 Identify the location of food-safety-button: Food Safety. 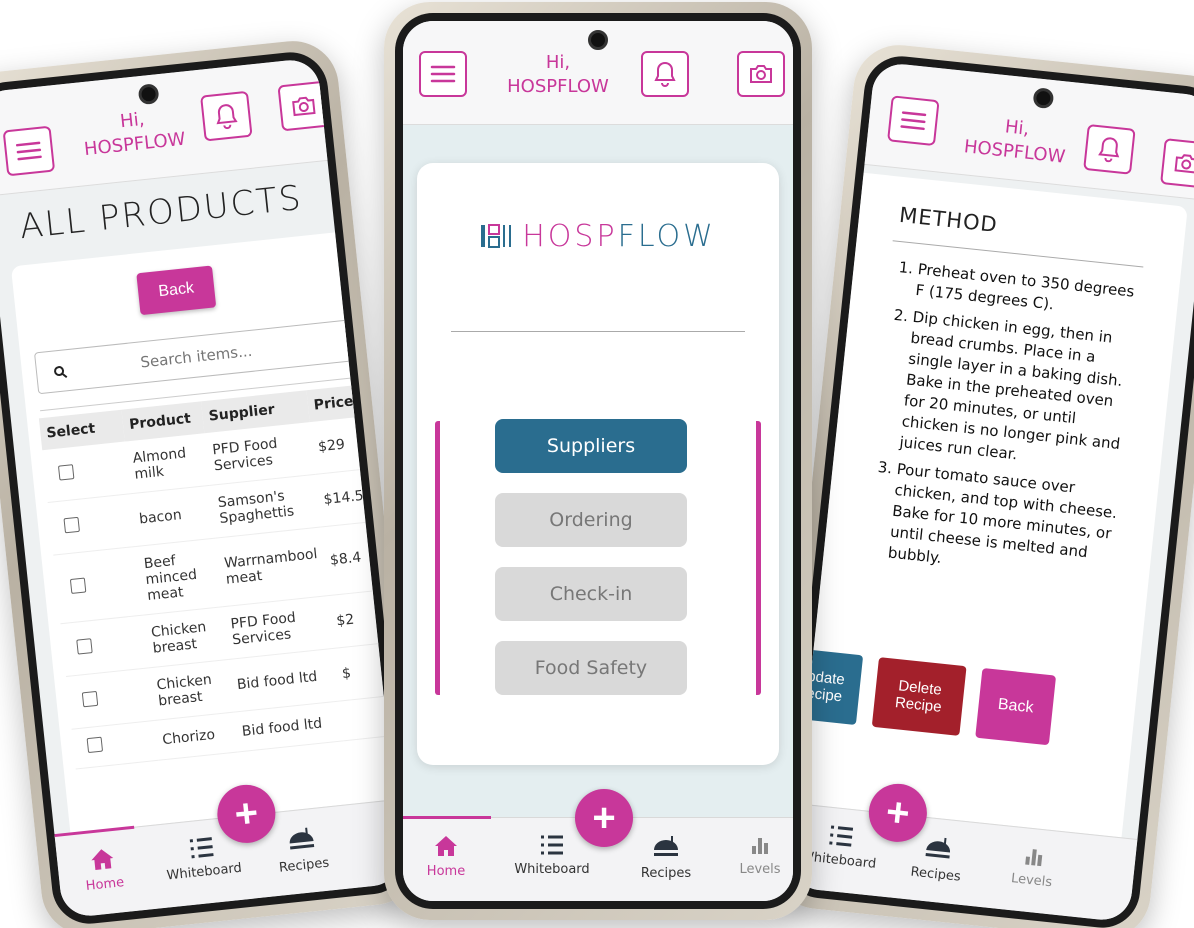
(591, 668).